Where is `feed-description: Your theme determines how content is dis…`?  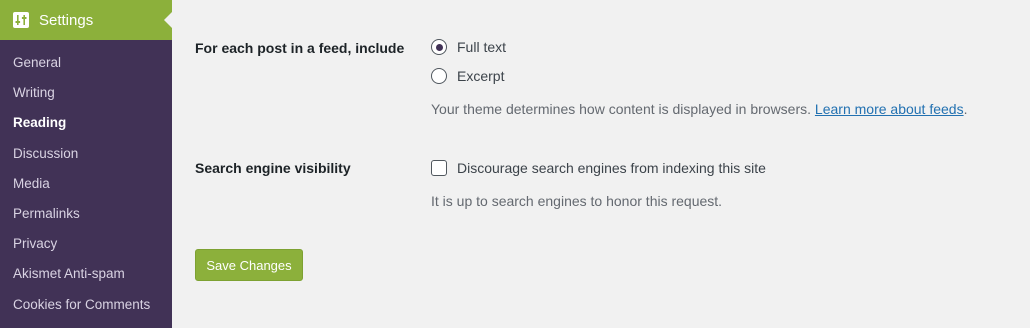
feed-description: Your theme determines how content is dis… is located at coordinates (699, 109).